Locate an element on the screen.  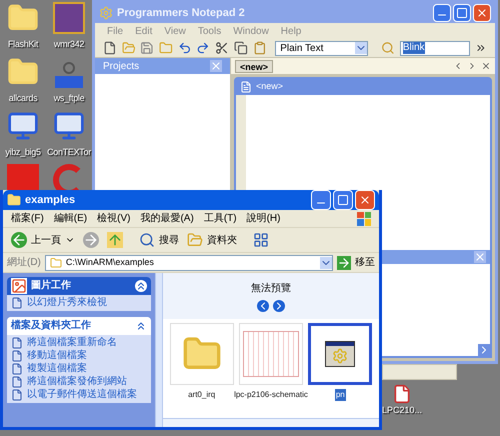
paste-icon is located at coordinates (259, 48).